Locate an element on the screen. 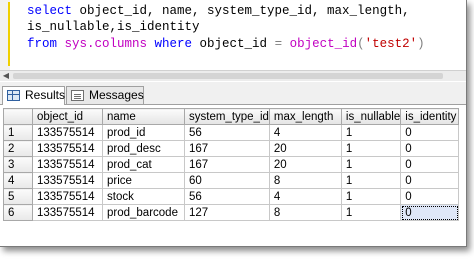 The height and width of the screenshot is (260, 474). tab-messages: Messages is located at coordinates (105, 95).